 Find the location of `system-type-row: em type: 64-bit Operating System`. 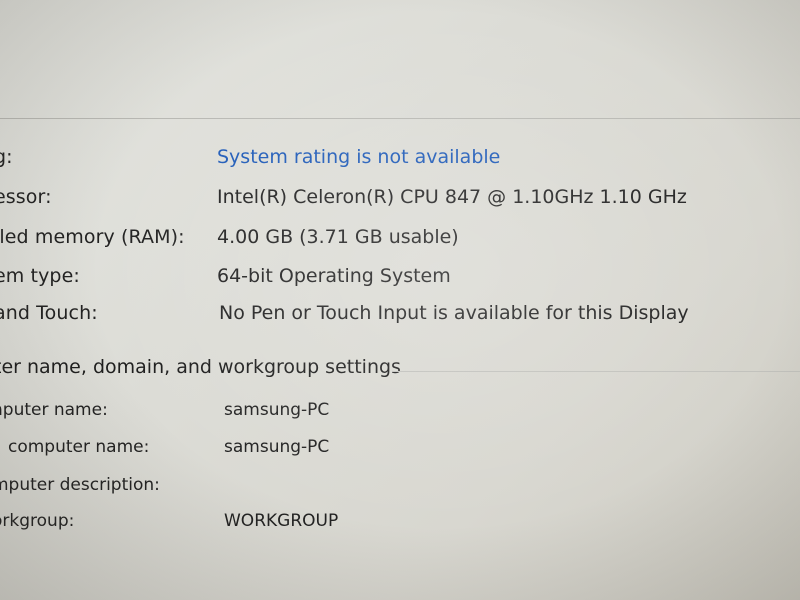

system-type-row: em type: 64-bit Operating System is located at coordinates (400, 282).